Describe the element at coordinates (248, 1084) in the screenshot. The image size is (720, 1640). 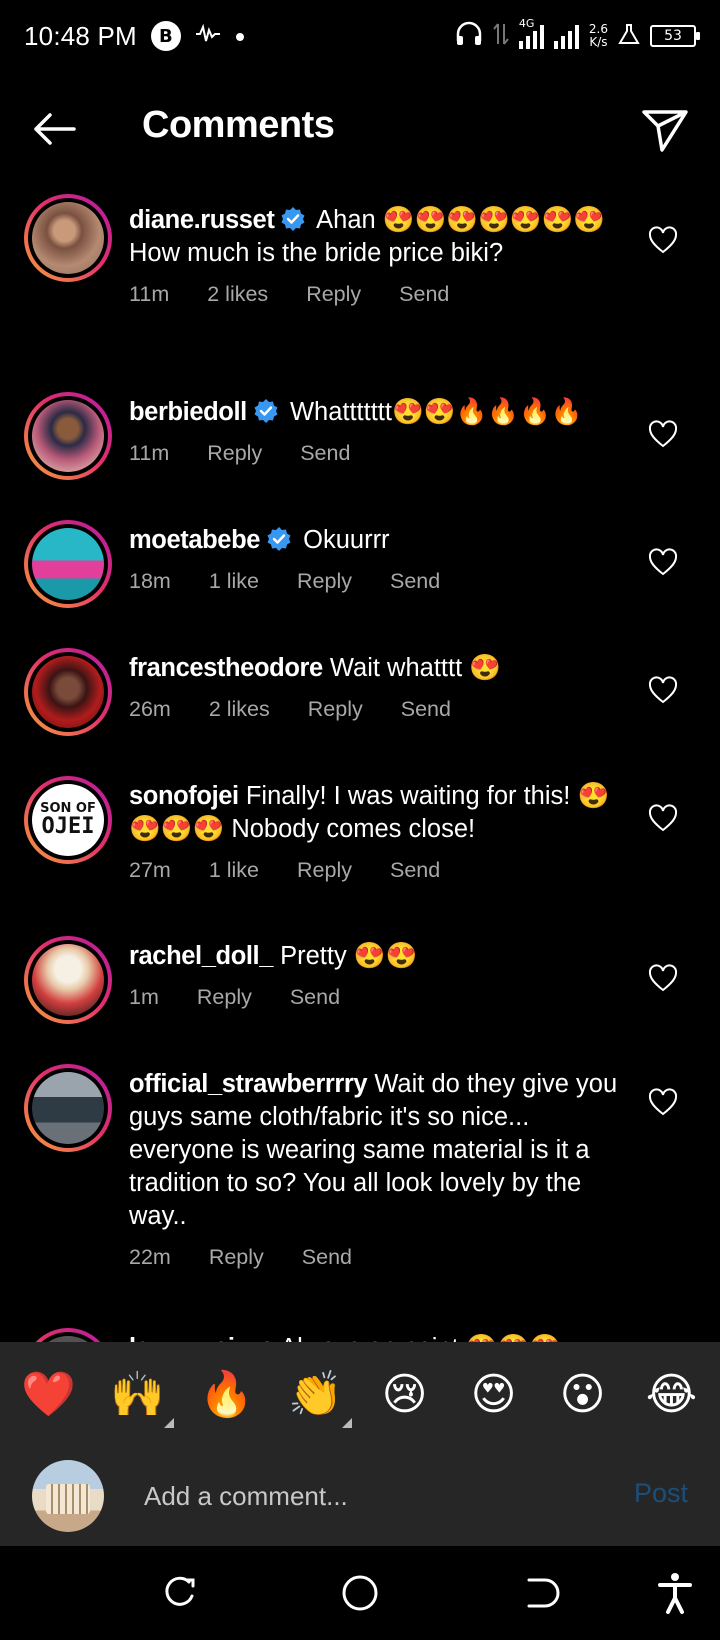
I see `comment-username: official_strawberrrry` at that location.